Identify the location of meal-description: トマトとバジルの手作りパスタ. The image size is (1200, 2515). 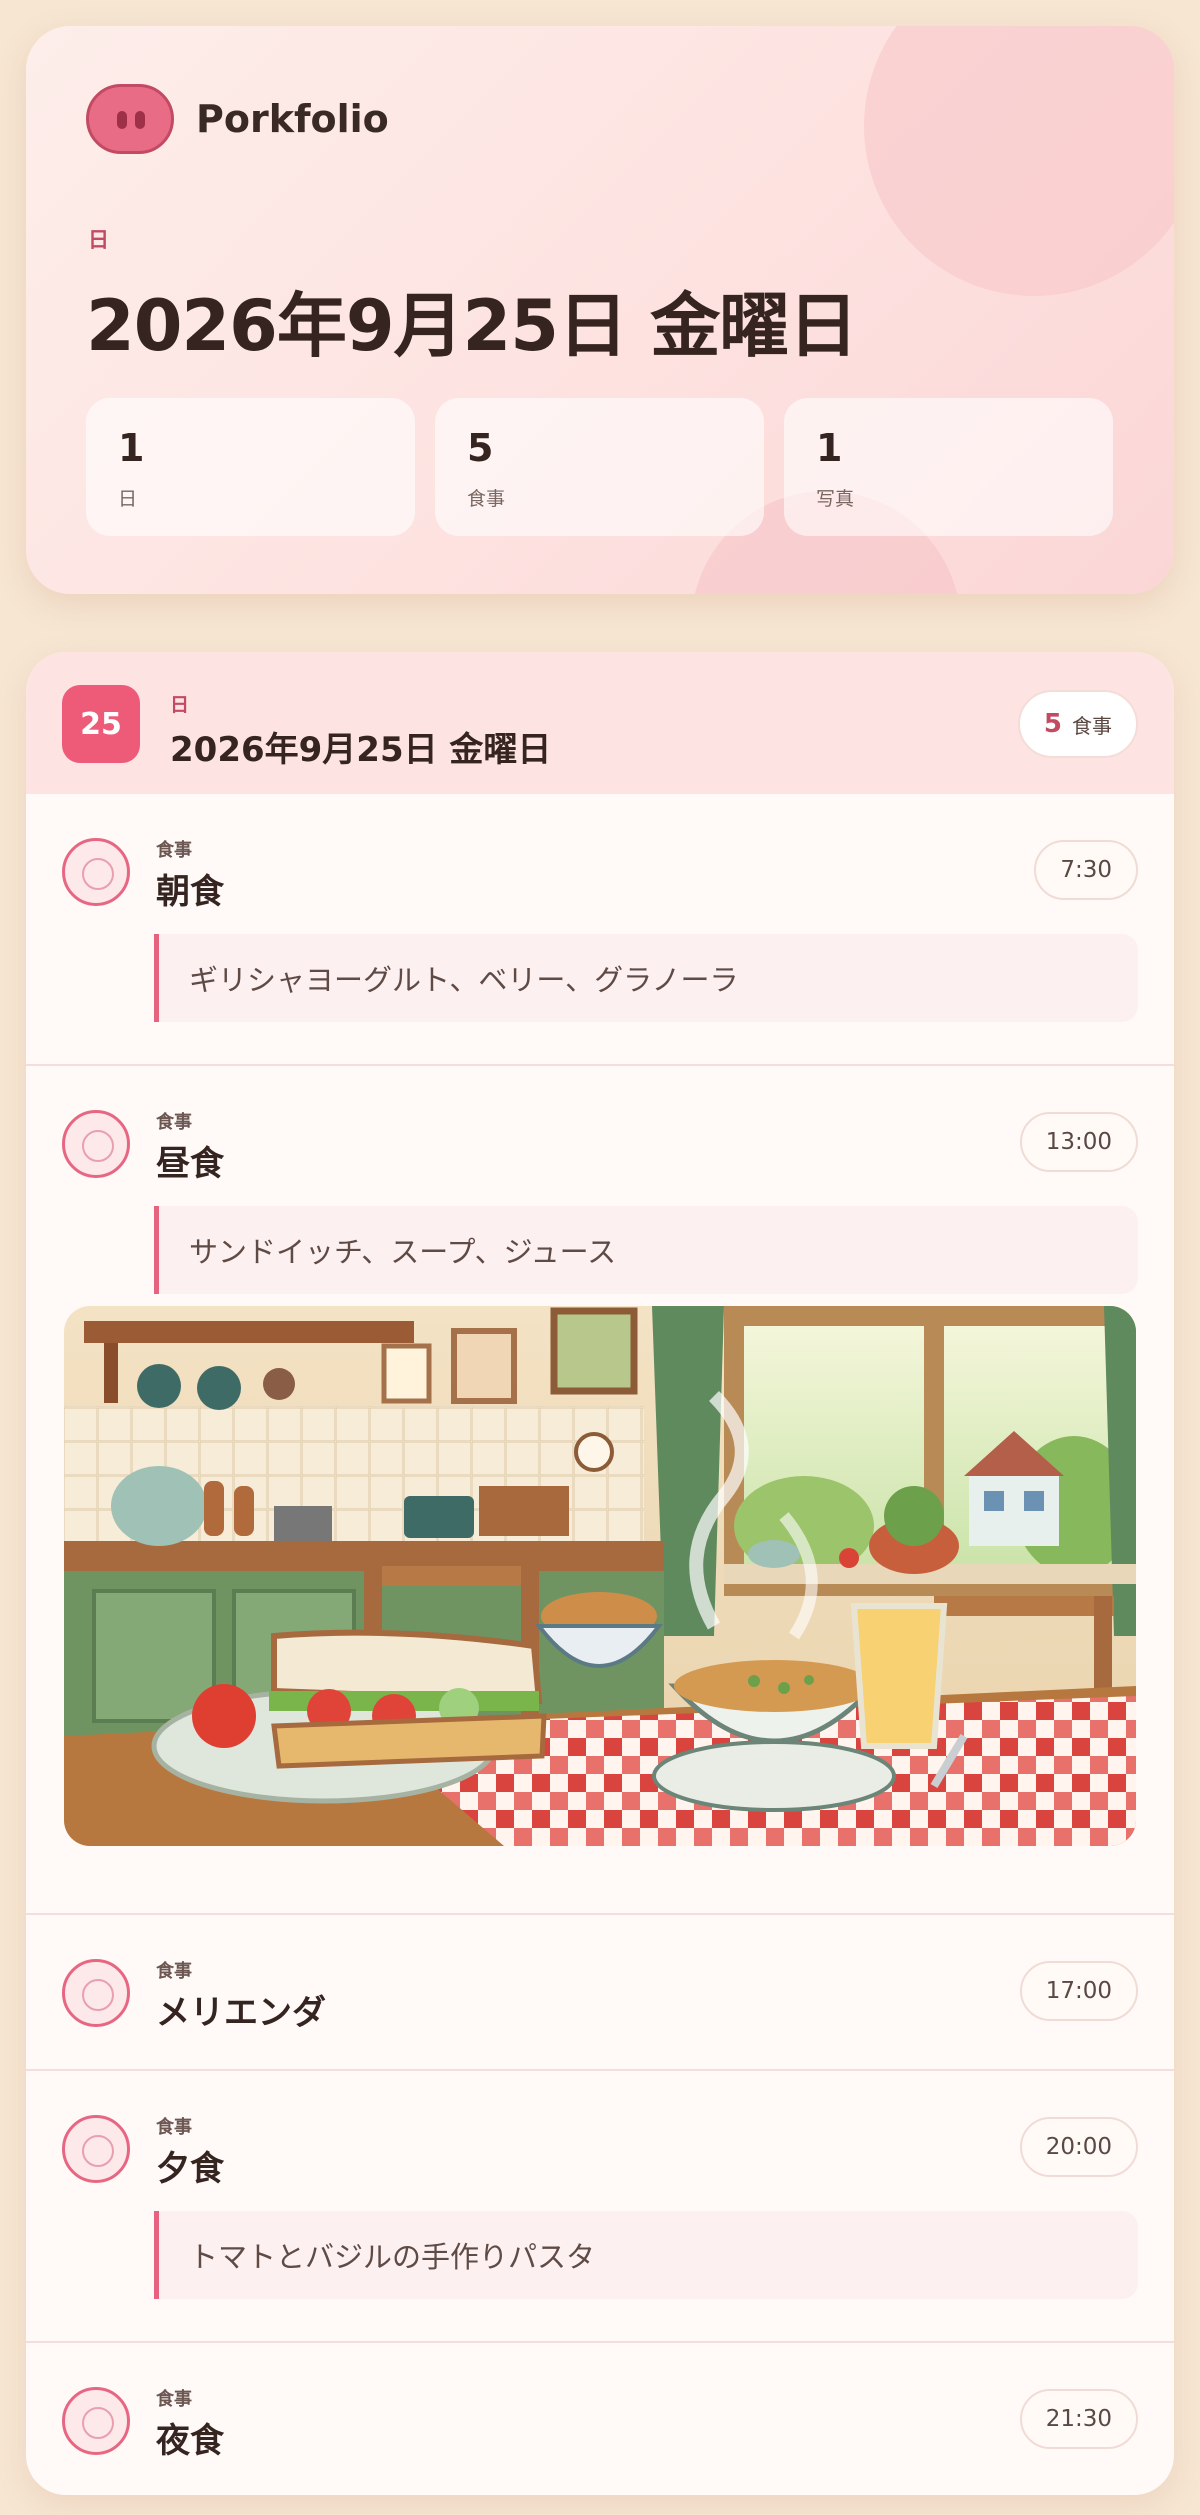
(646, 2255).